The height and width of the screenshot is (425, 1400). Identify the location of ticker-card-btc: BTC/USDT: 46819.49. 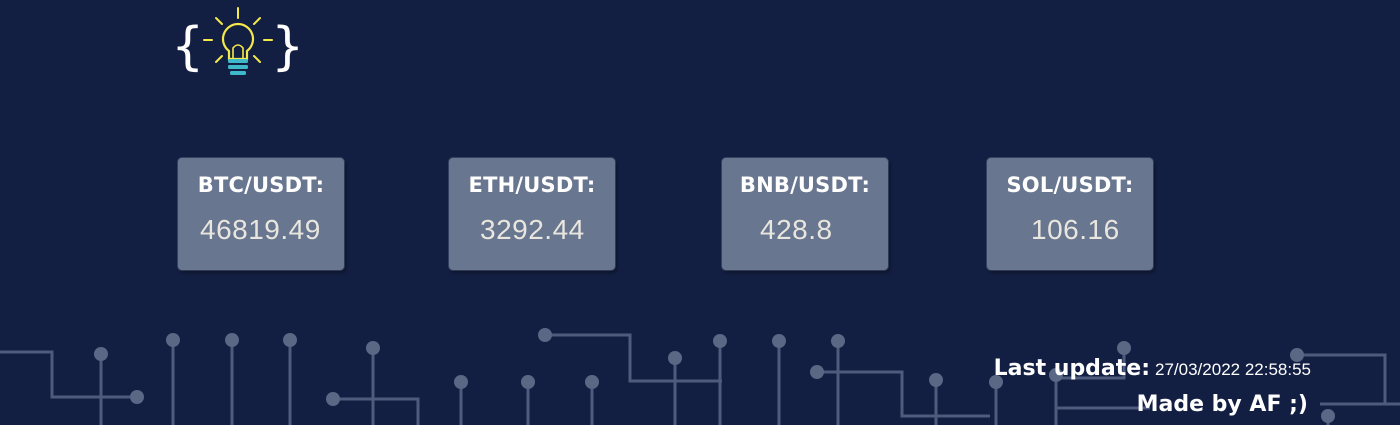
(261, 214).